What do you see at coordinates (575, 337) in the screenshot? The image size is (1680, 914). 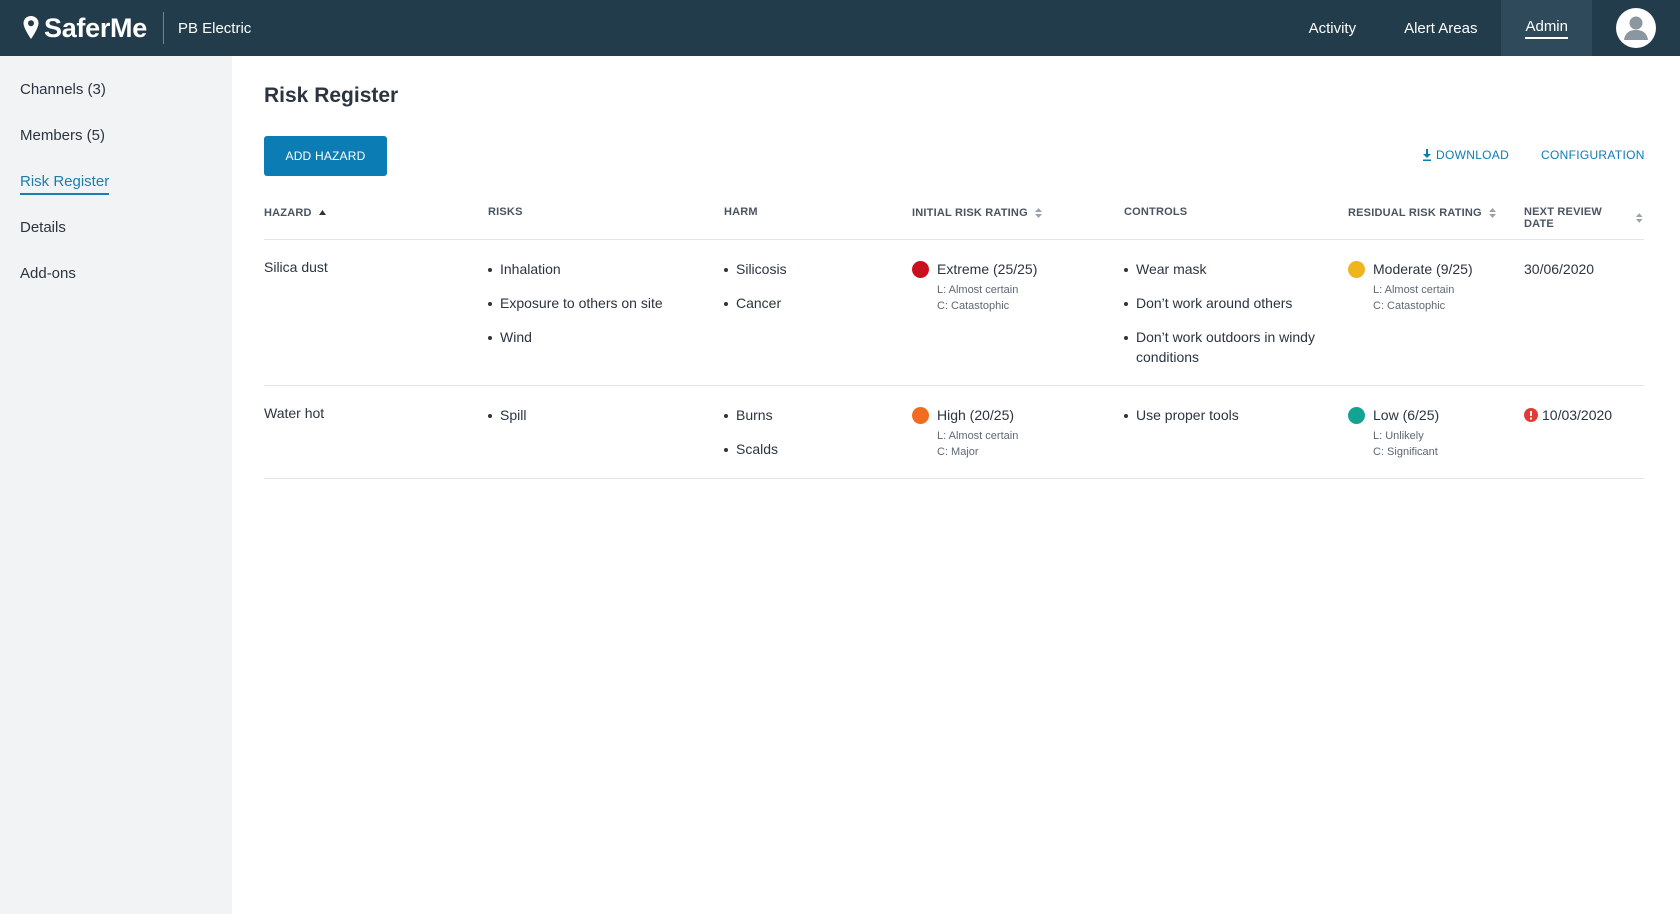 I see `list-item: Wind` at bounding box center [575, 337].